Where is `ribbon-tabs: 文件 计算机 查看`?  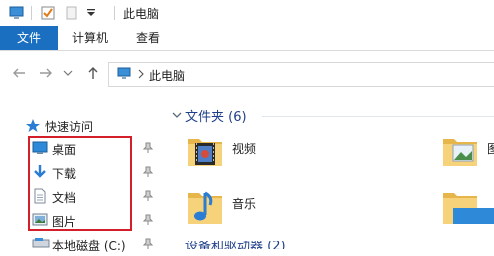
ribbon-tabs: 文件 计算机 查看 is located at coordinates (247, 38).